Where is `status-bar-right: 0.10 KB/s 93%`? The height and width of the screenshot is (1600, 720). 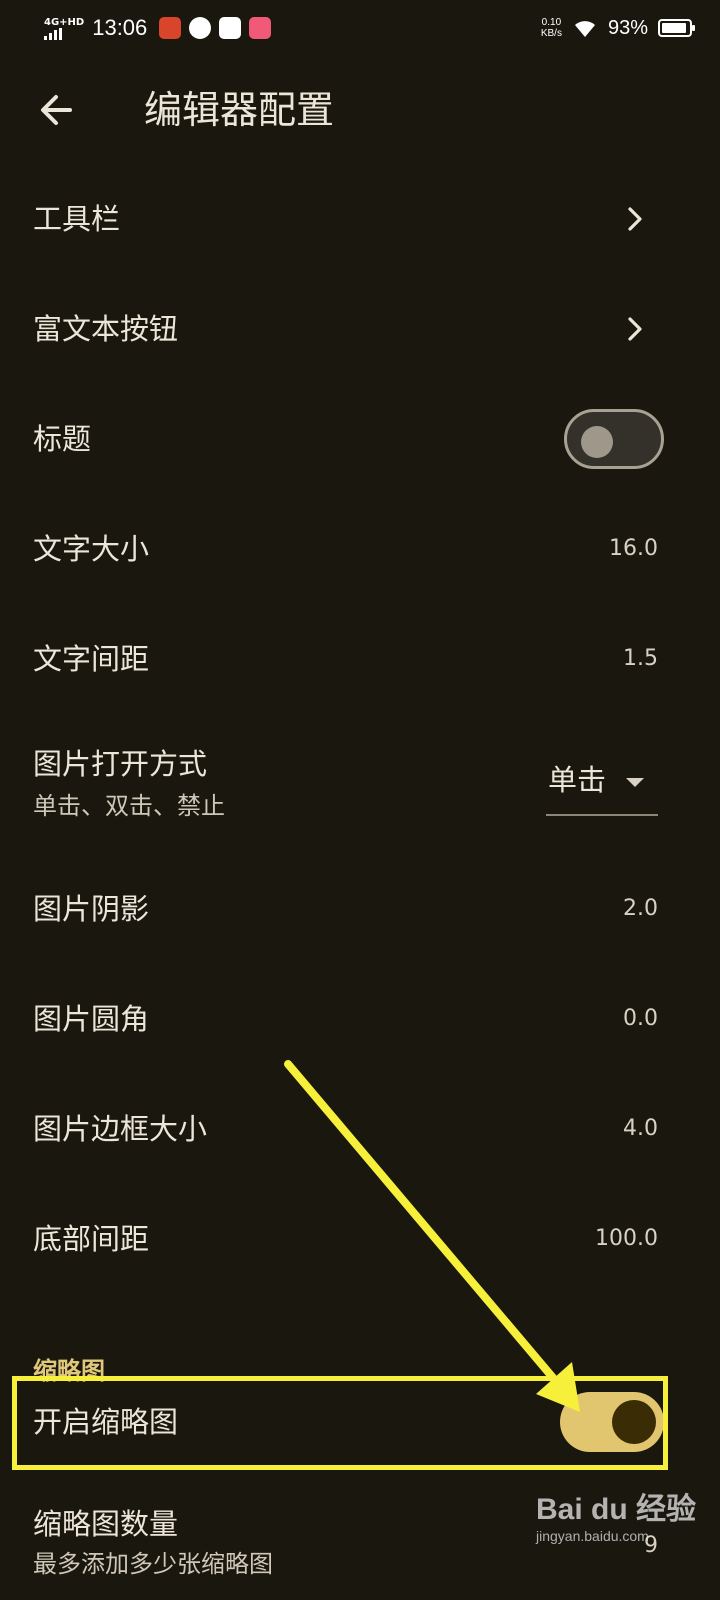
status-bar-right: 0.10 KB/s 93% is located at coordinates (618, 28).